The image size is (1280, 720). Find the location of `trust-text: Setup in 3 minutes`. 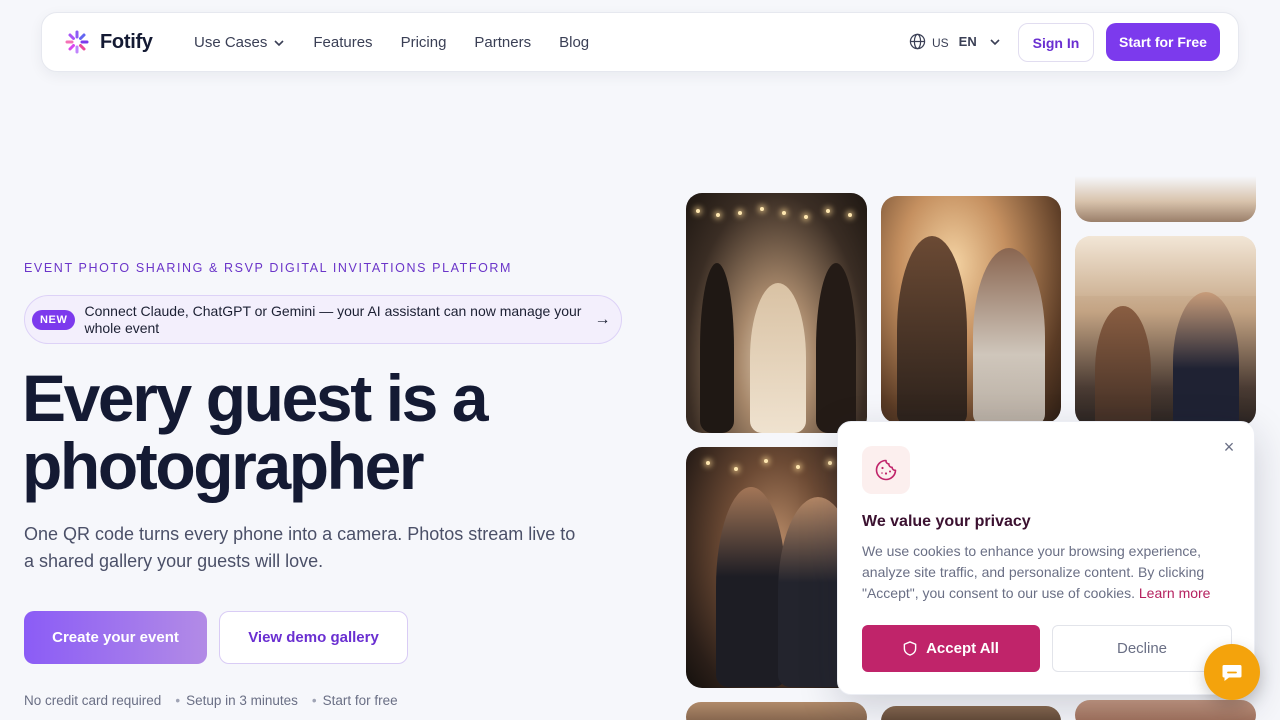

trust-text: Setup in 3 minutes is located at coordinates (242, 700).